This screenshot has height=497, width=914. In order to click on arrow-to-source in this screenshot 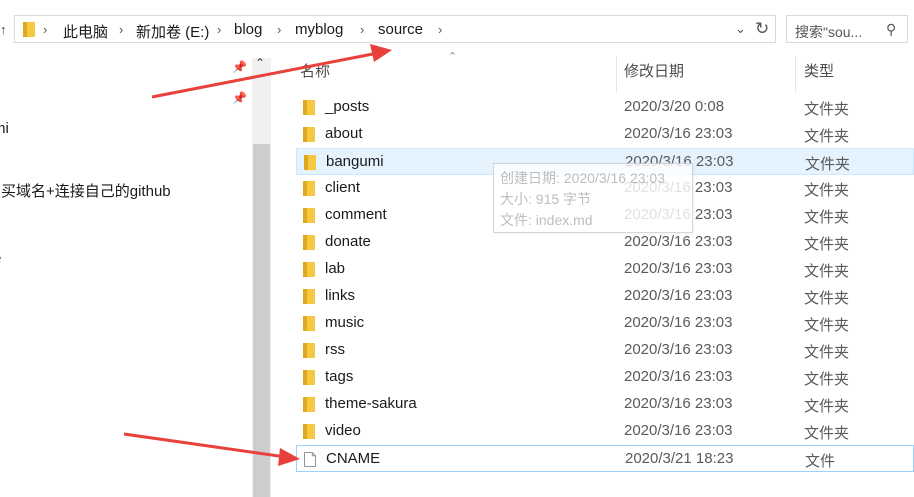, I will do `click(271, 71)`.